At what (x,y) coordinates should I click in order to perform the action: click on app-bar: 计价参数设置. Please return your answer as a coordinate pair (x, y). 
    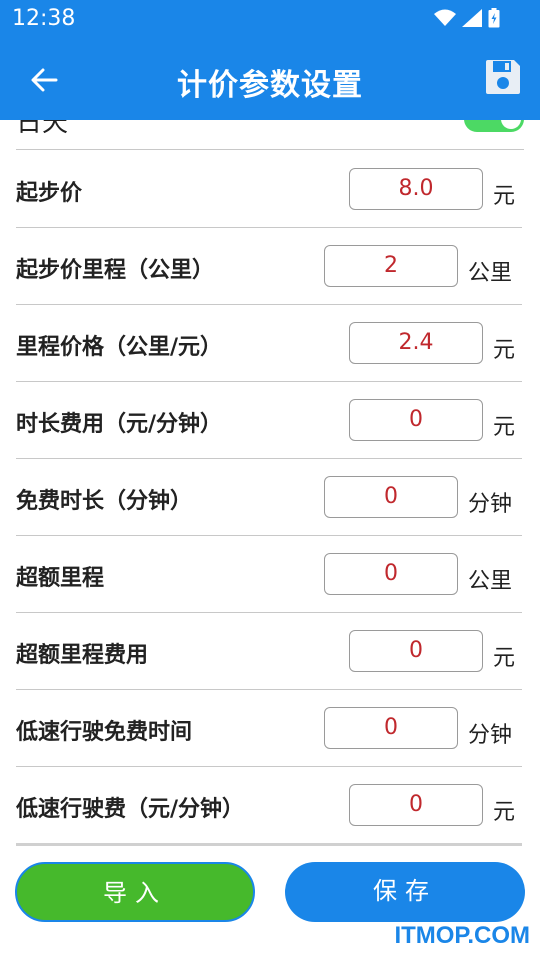
    Looking at the image, I should click on (270, 80).